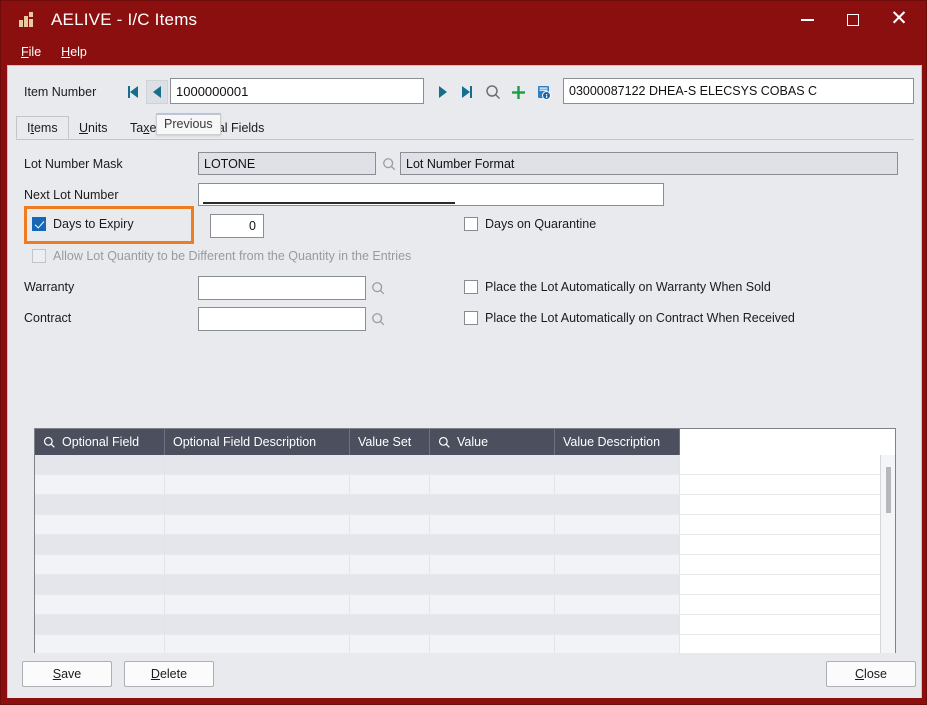  Describe the element at coordinates (888, 490) in the screenshot. I see `grid-scrollbar-thumb` at that location.